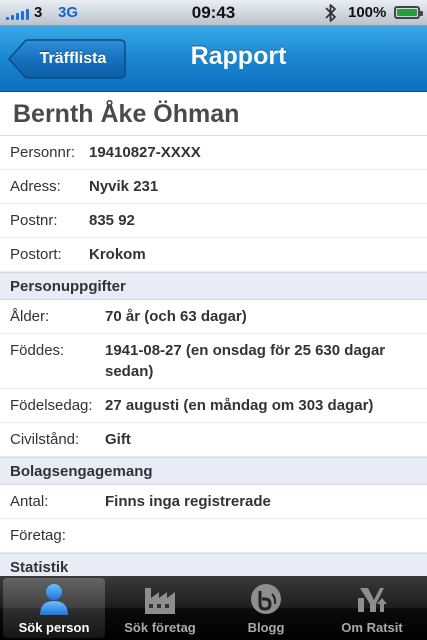 This screenshot has width=427, height=640. I want to click on info-row: Postnr: 835 92, so click(213, 221).